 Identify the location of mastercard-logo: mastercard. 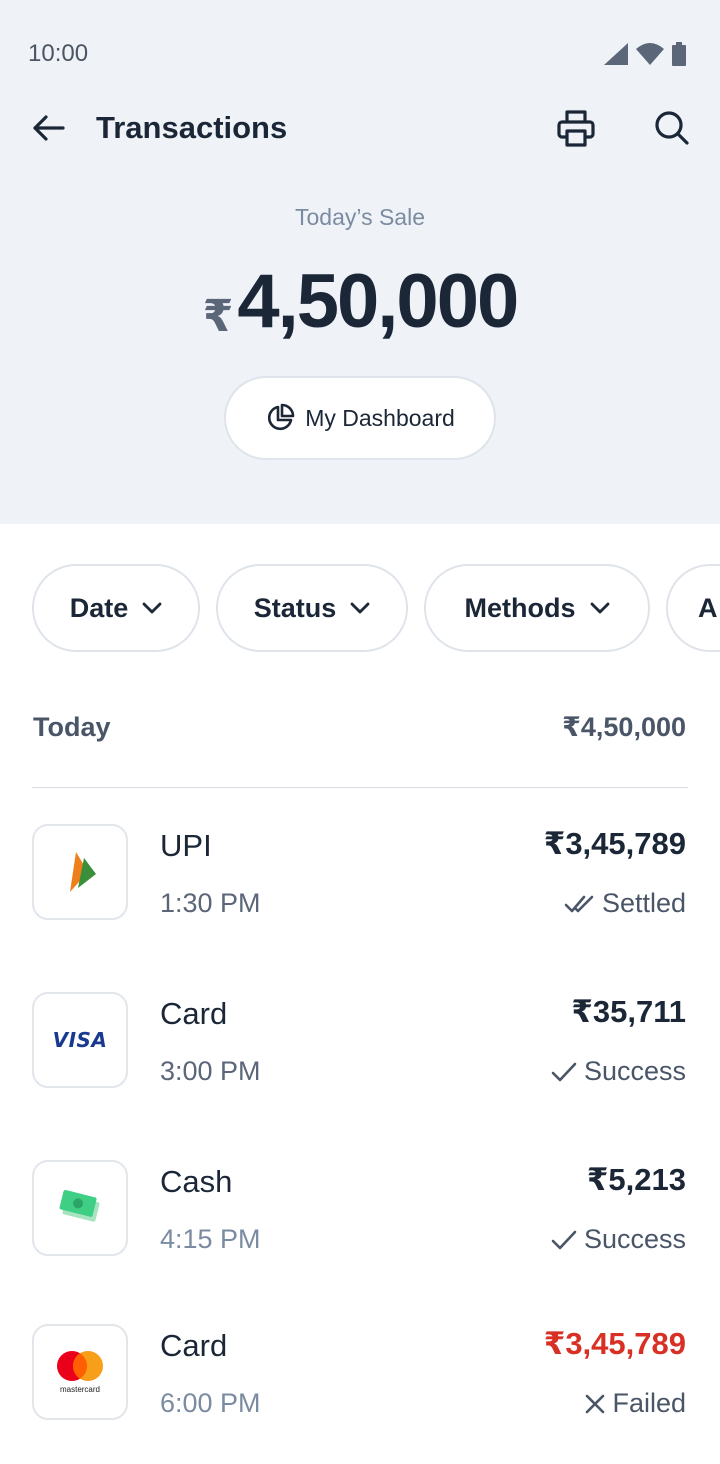
(80, 1372).